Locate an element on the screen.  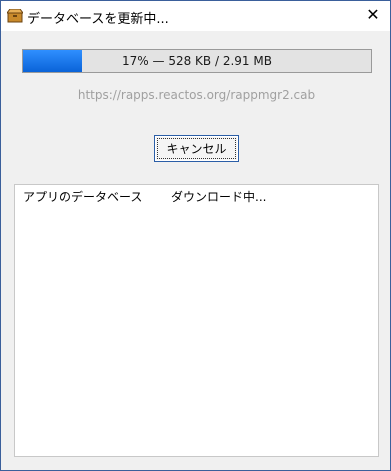
progress-text: 17% — 528 KB / 2.91 MB is located at coordinates (197, 61).